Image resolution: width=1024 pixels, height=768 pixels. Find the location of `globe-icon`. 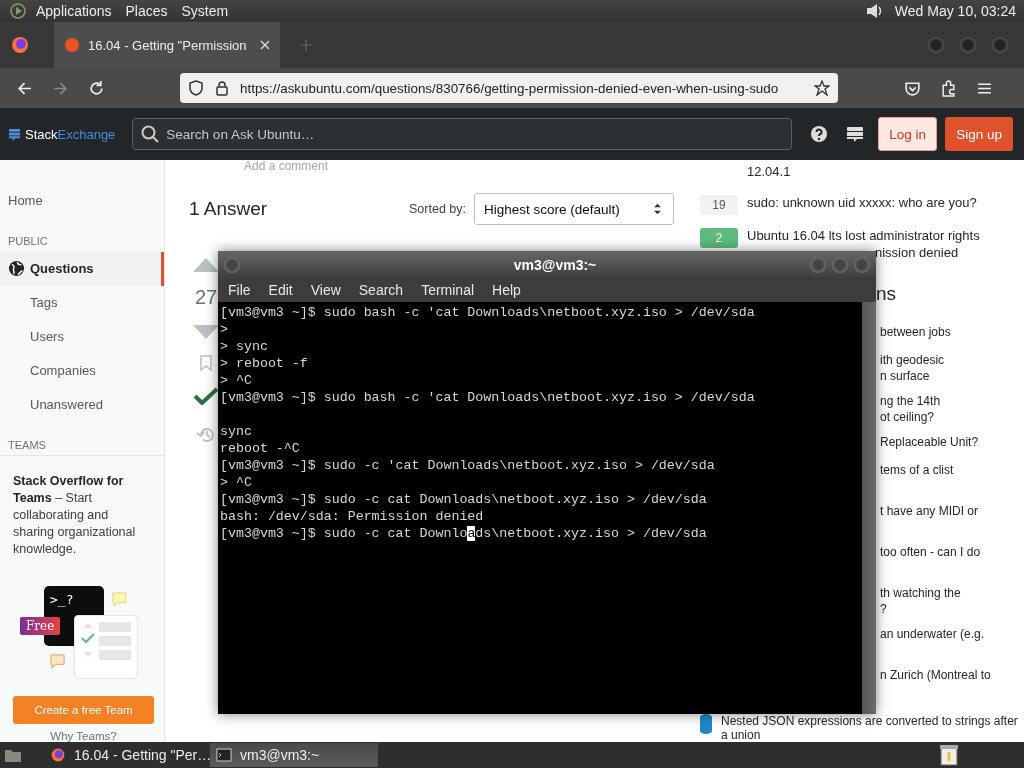

globe-icon is located at coordinates (16, 268).